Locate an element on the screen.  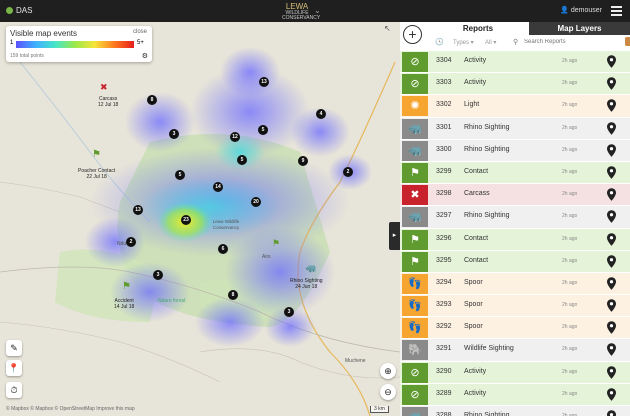
report-row: 👣 3292 Spoor 2h ago is located at coordinates (515, 328).